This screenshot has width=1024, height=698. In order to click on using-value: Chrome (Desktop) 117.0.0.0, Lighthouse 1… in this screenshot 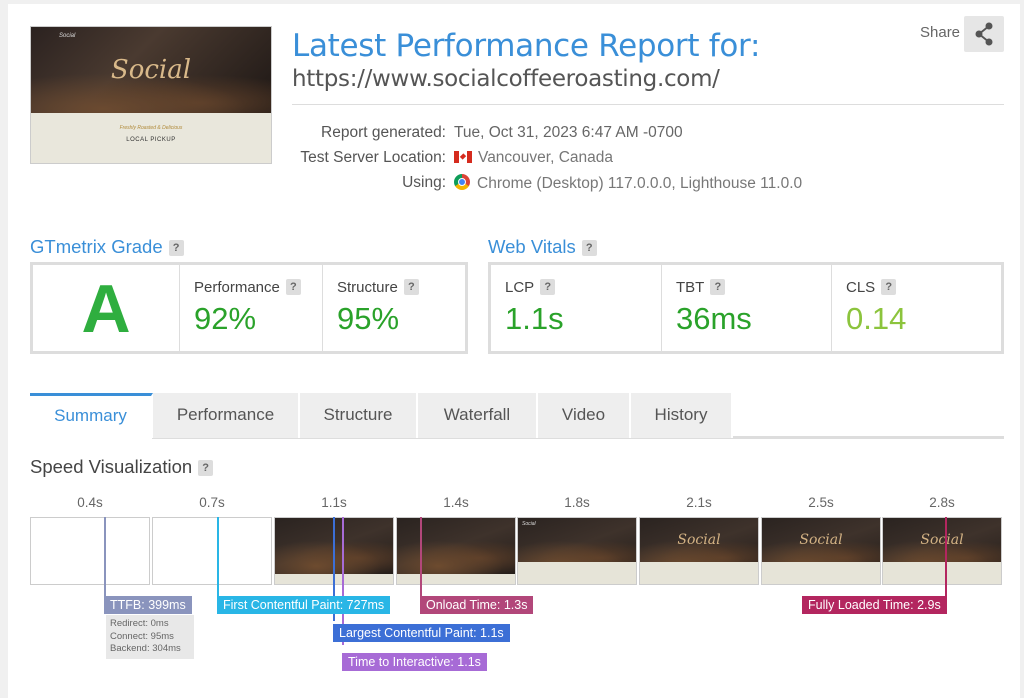, I will do `click(640, 183)`.